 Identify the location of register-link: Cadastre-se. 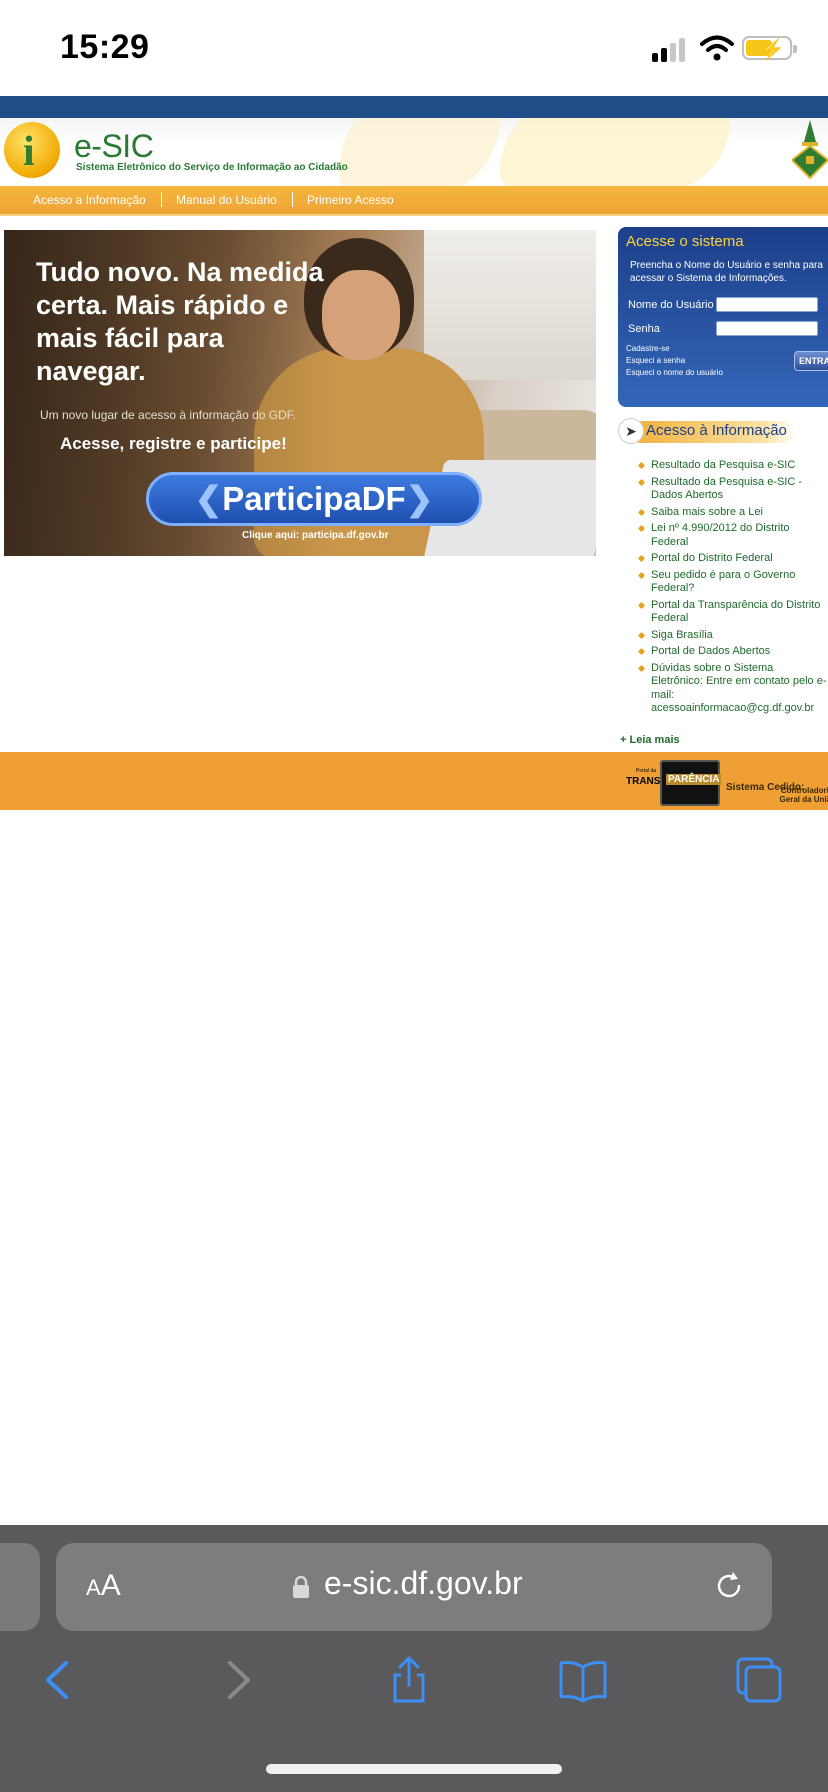
(648, 348).